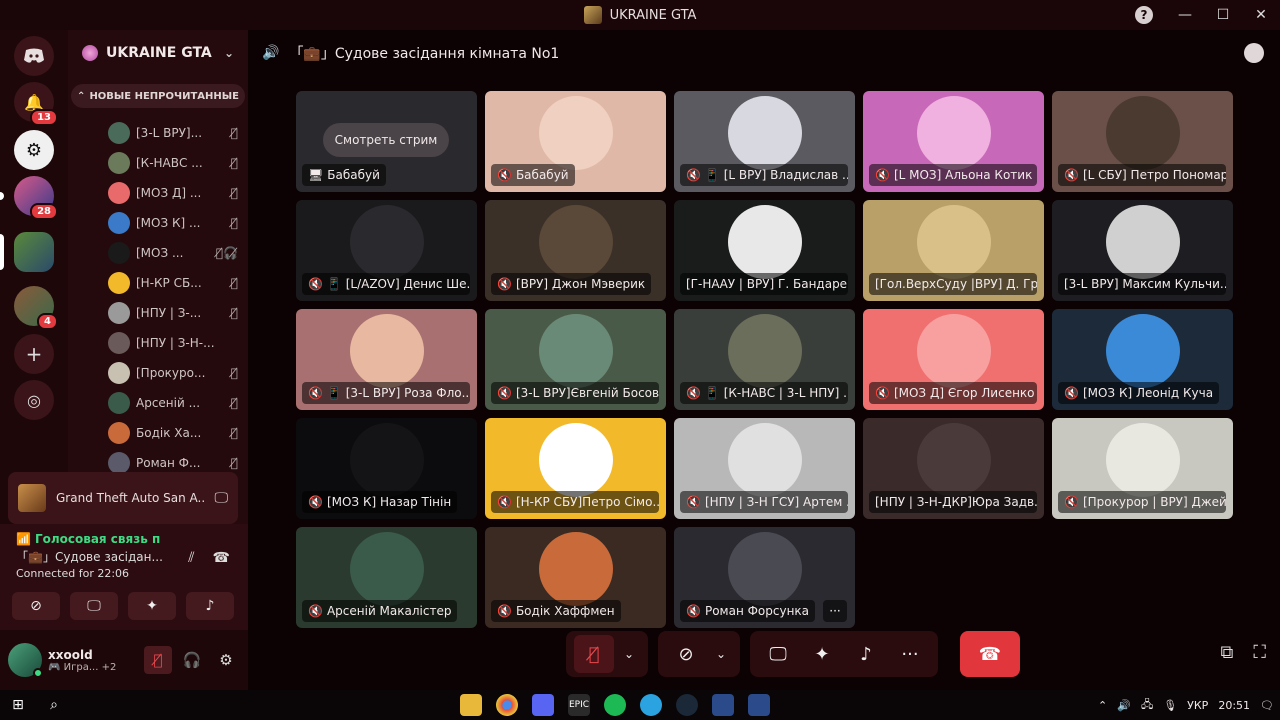 The width and height of the screenshot is (1280, 720). I want to click on user-avatar, so click(25, 660).